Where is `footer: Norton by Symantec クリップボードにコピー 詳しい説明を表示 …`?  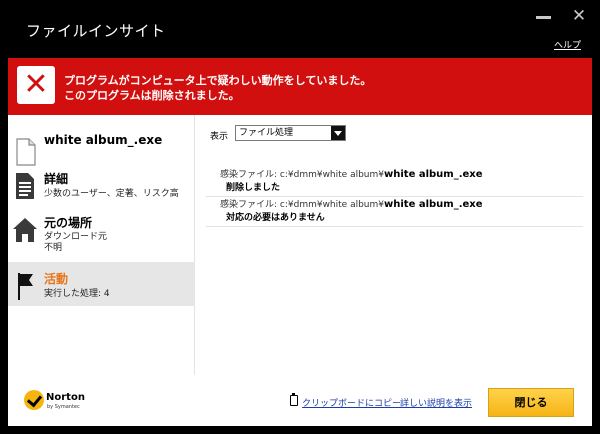
footer: Norton by Symantec クリップボードにコピー 詳しい説明を表示 … is located at coordinates (300, 400).